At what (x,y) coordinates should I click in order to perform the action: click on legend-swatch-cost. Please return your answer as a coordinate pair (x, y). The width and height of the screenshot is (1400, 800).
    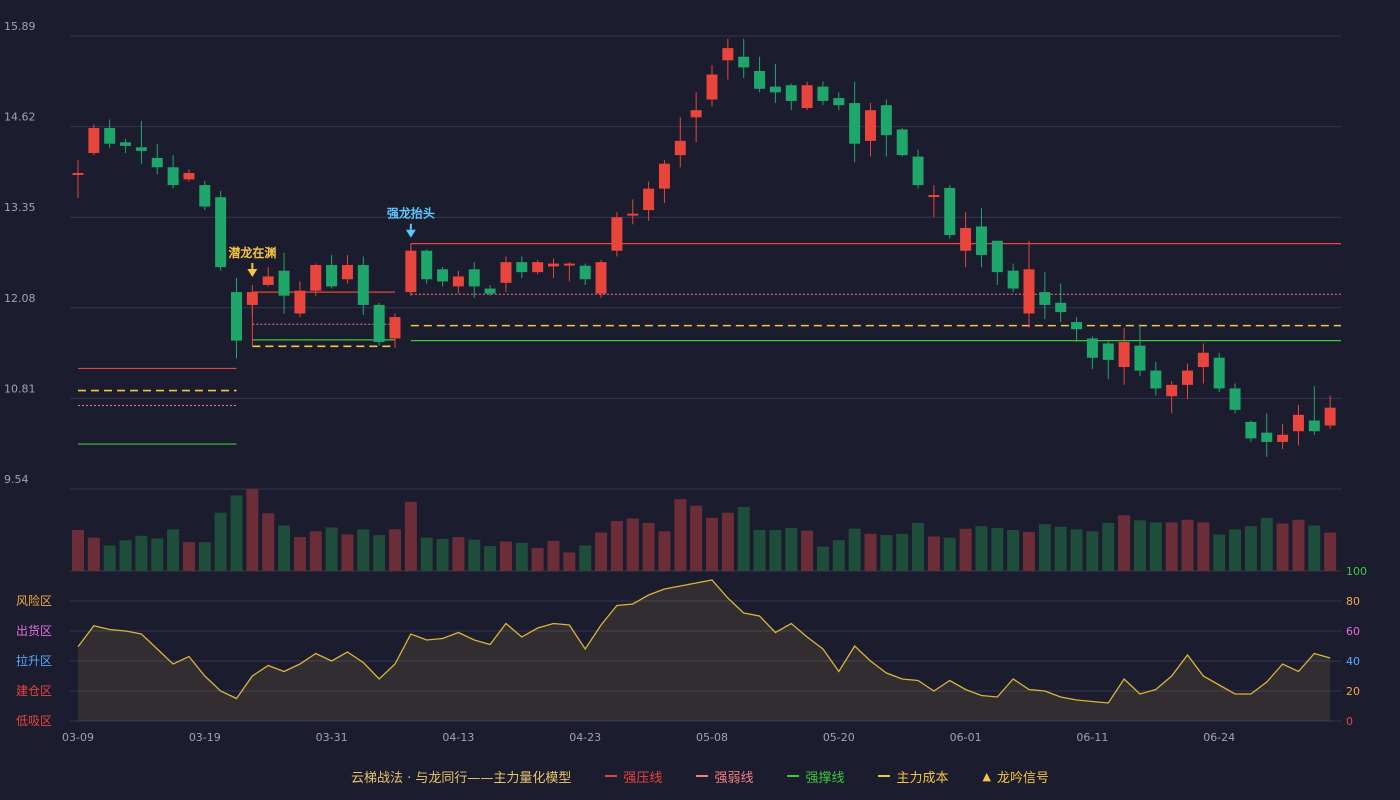
    Looking at the image, I should click on (884, 776).